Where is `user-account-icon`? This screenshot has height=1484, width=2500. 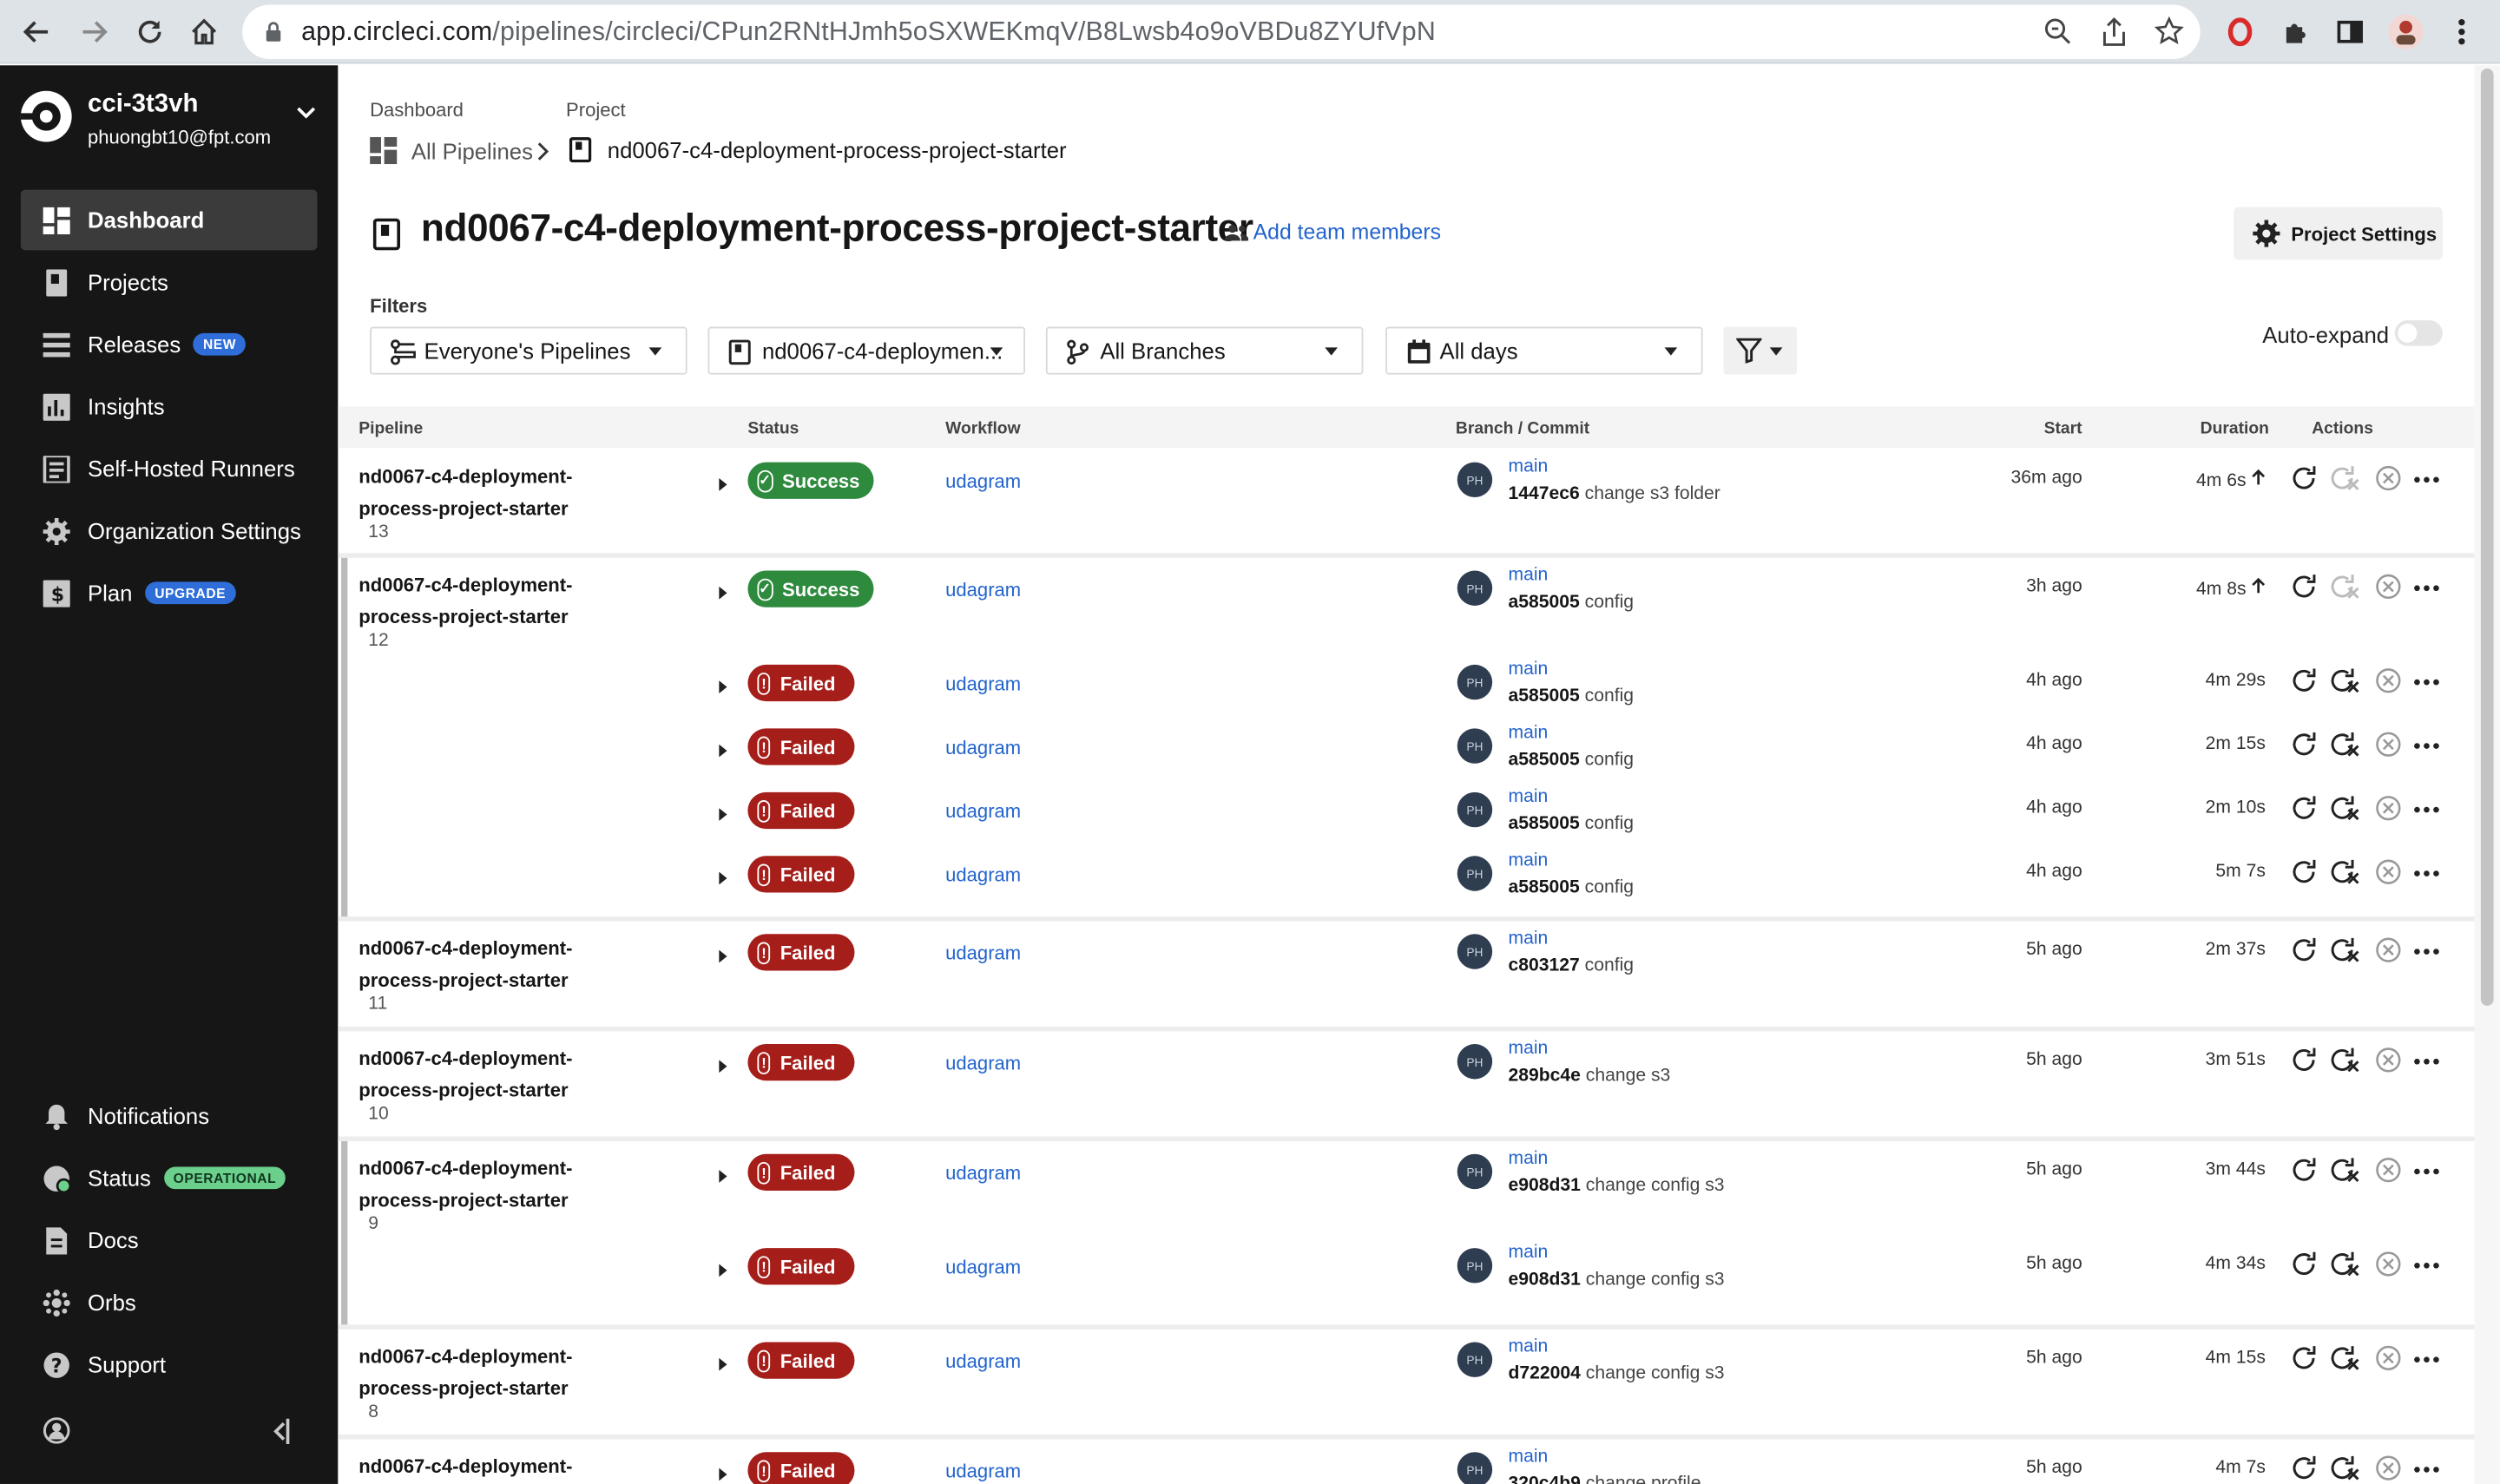 user-account-icon is located at coordinates (56, 1430).